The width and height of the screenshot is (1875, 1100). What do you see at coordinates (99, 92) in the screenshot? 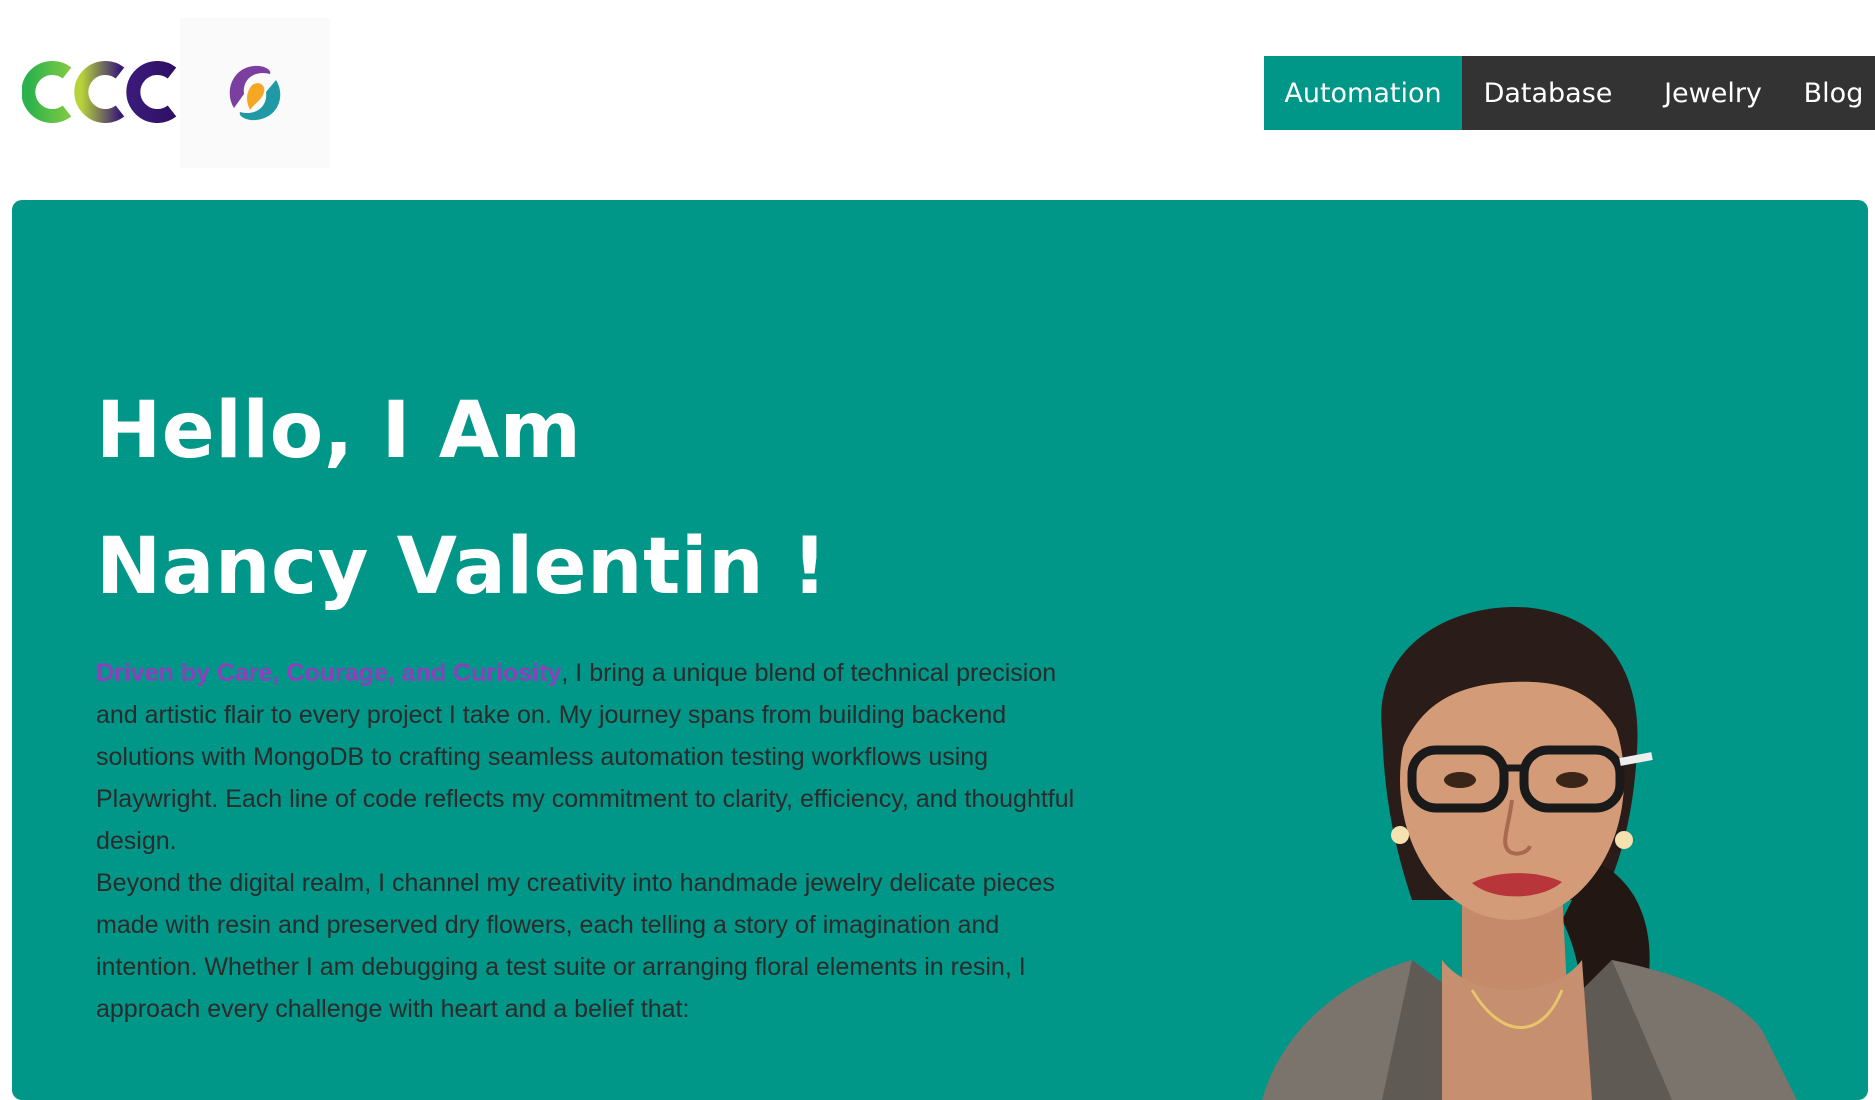
I see `ccc-logo` at bounding box center [99, 92].